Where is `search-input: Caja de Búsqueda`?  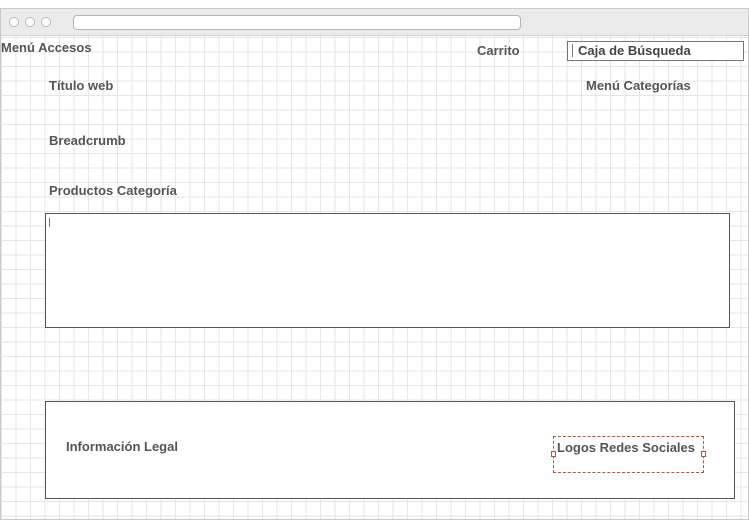
search-input: Caja de Búsqueda is located at coordinates (655, 51).